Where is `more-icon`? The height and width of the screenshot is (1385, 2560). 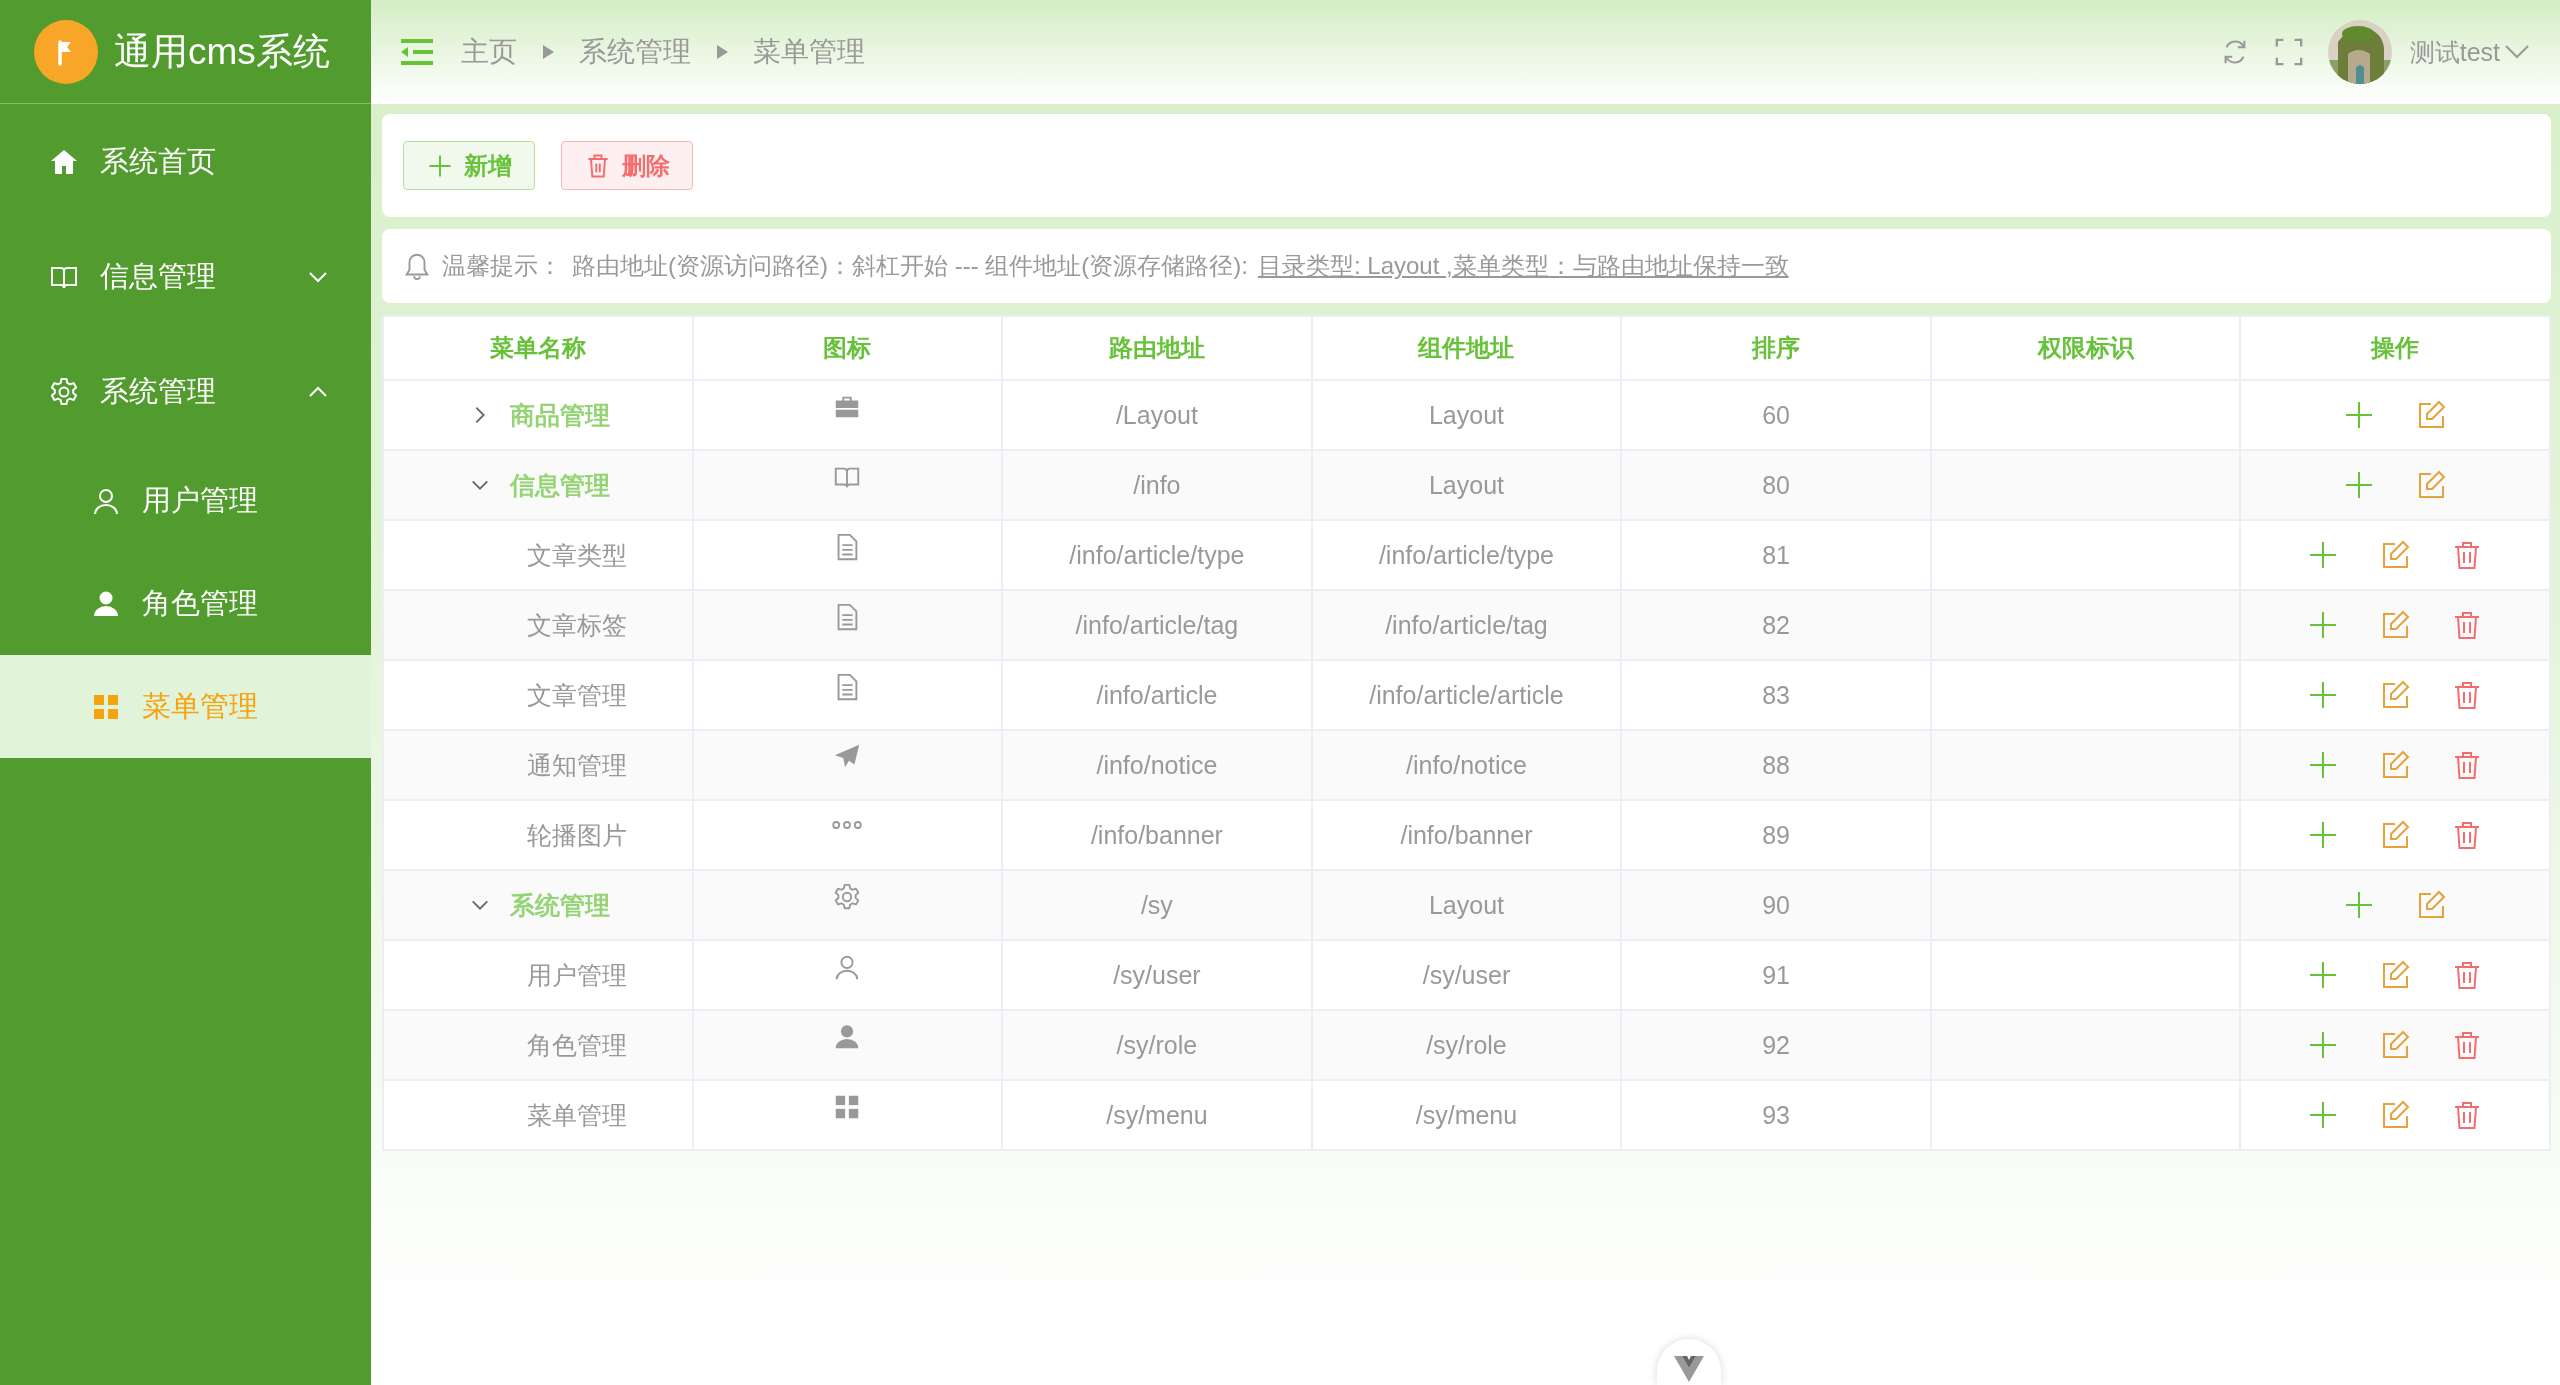
more-icon is located at coordinates (847, 824).